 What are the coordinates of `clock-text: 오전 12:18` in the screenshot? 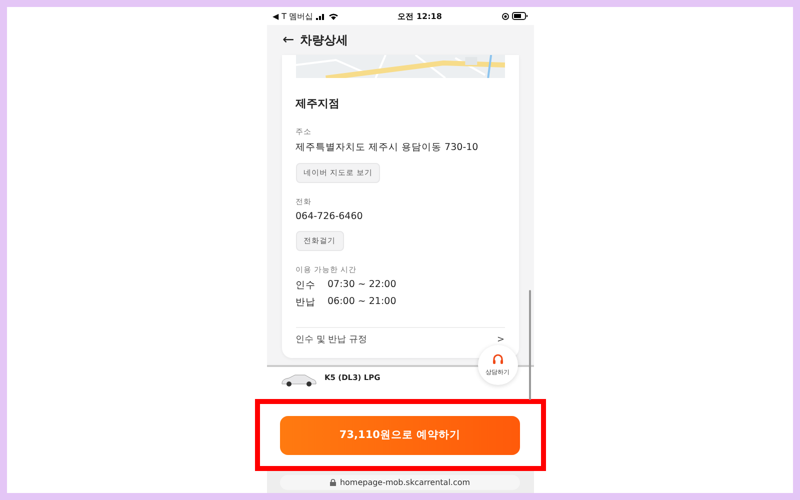 It's located at (420, 16).